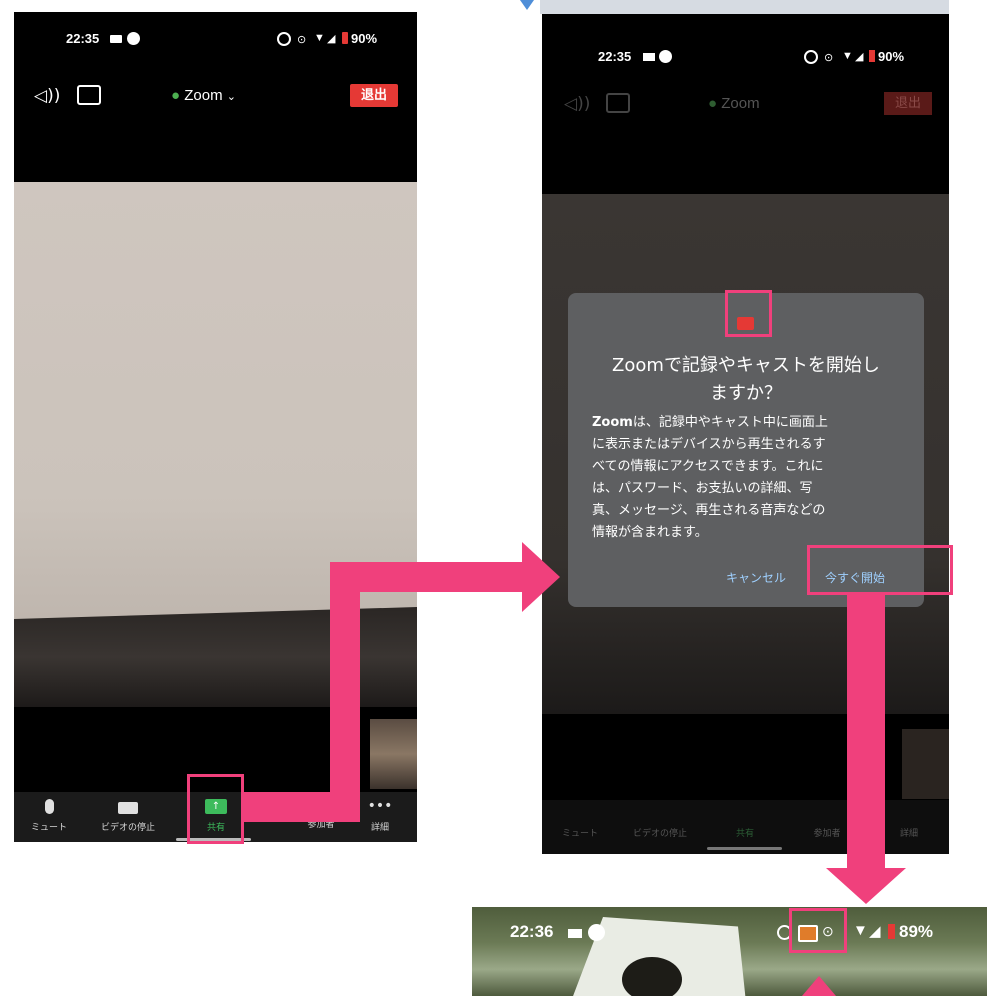 This screenshot has height=996, width=987. I want to click on bottom-phone-screen: 22:36 ⊙ ▼ ◢ 89%, so click(729, 951).